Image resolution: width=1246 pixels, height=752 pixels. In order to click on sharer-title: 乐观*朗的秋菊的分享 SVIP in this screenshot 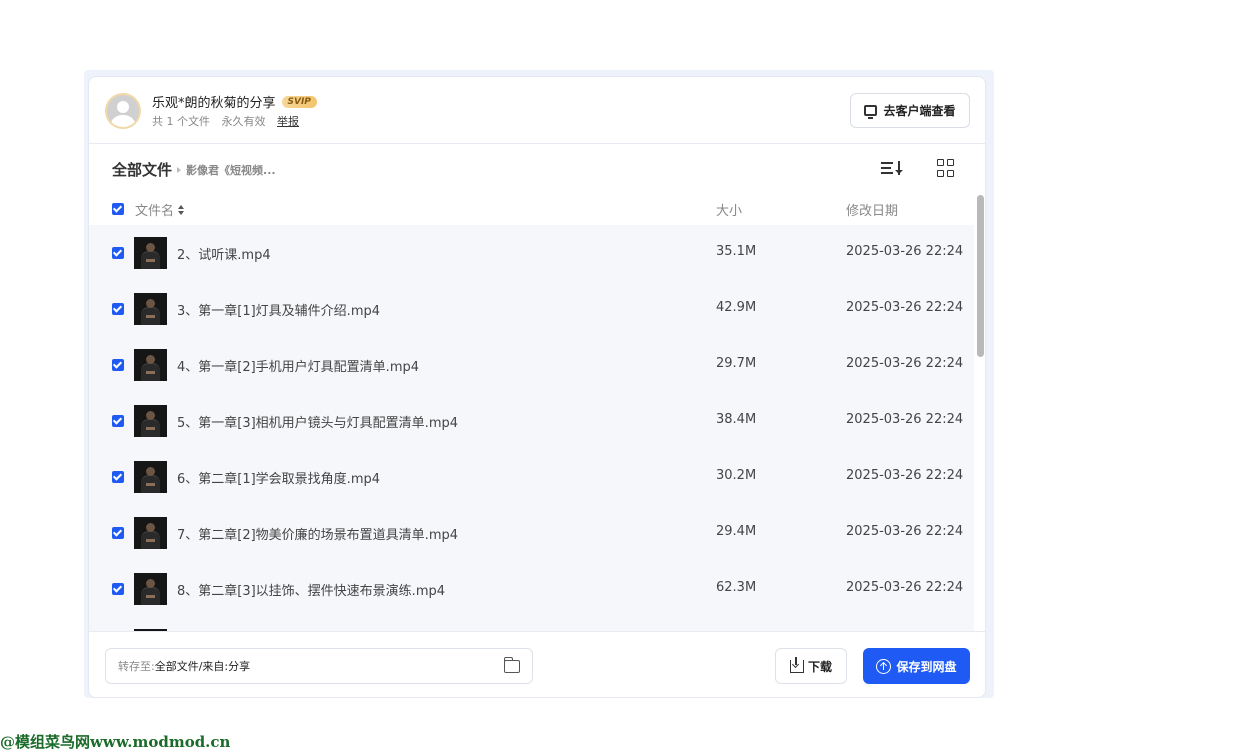, I will do `click(234, 101)`.